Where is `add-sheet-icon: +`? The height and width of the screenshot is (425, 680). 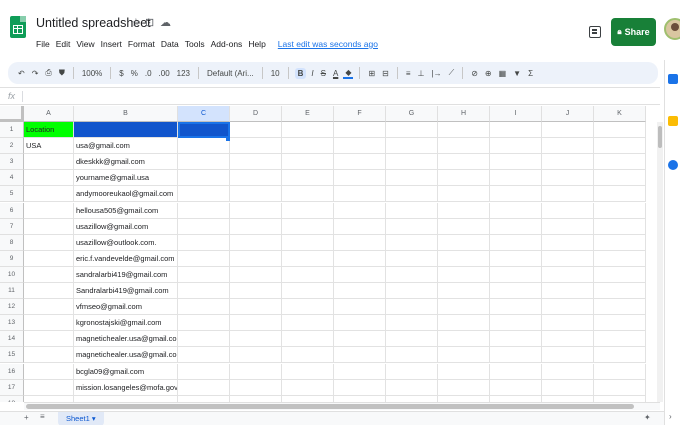
add-sheet-icon: + is located at coordinates (26, 417).